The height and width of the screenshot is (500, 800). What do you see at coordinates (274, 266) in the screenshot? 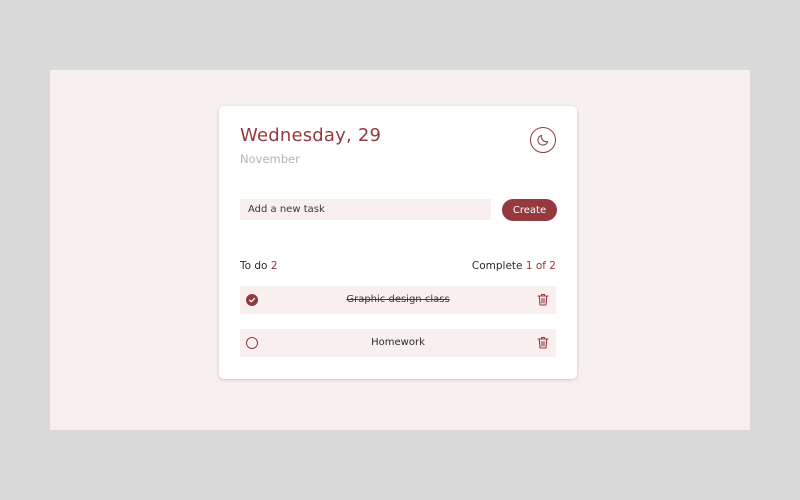
I see `todo-count: 2` at bounding box center [274, 266].